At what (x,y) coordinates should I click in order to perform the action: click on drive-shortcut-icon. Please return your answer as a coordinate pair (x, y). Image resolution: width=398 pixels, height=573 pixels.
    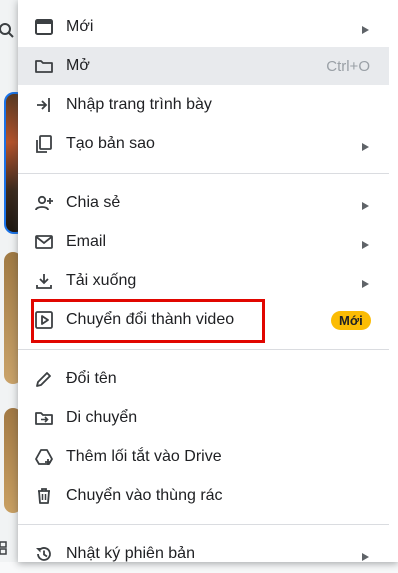
    Looking at the image, I should click on (44, 457).